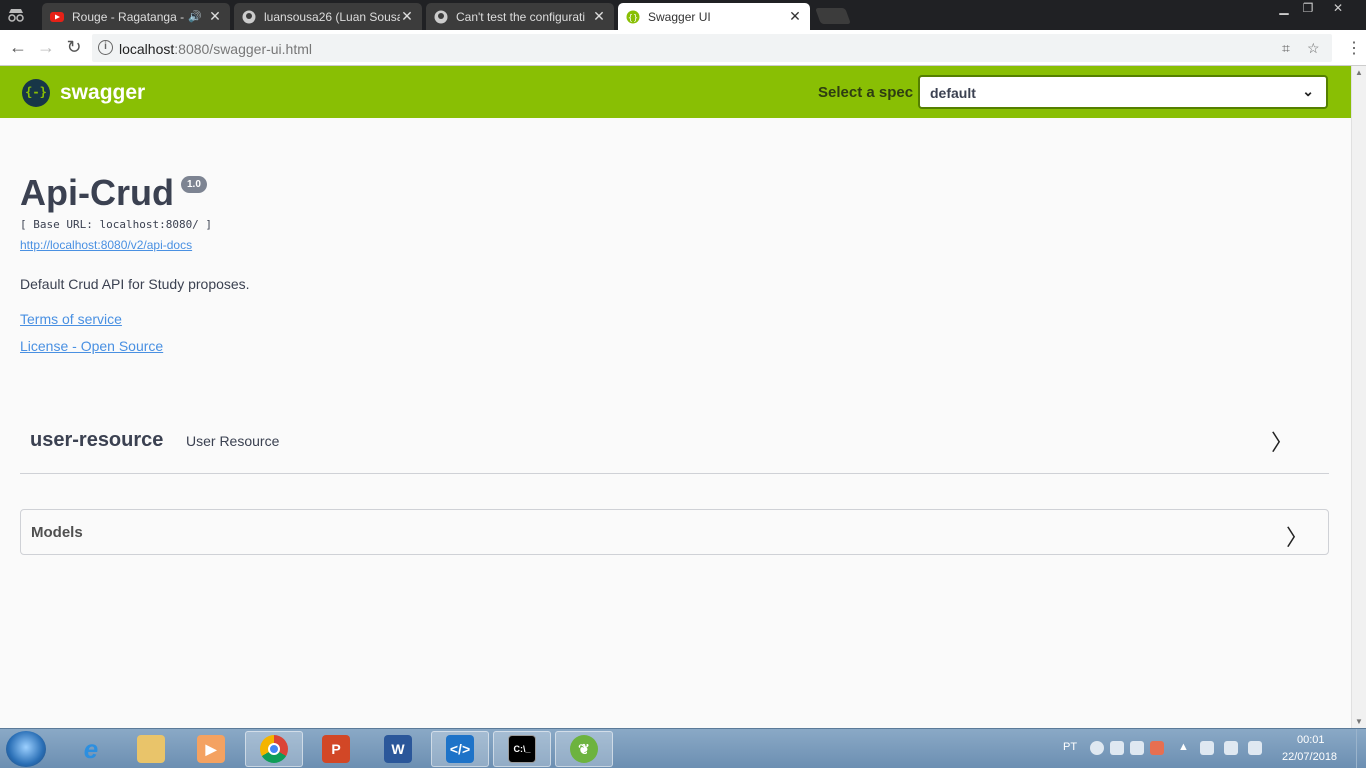 The width and height of the screenshot is (1366, 768). What do you see at coordinates (135, 284) in the screenshot?
I see `api-description: Default Crud API for Study proposes.` at bounding box center [135, 284].